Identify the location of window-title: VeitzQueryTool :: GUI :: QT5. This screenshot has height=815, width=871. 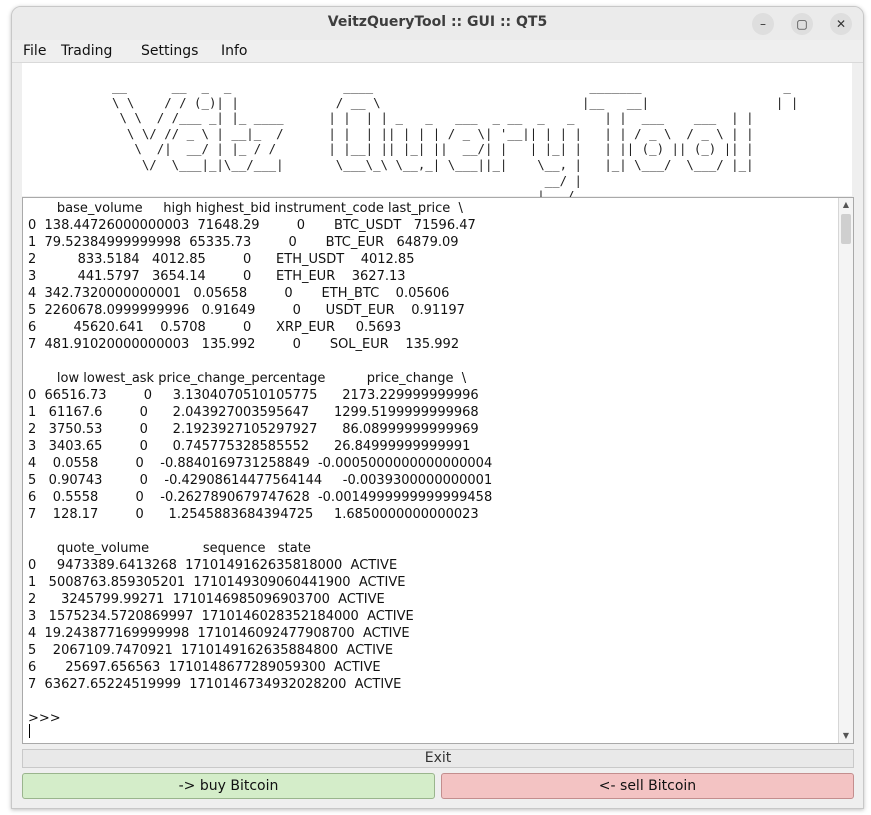
(437, 22).